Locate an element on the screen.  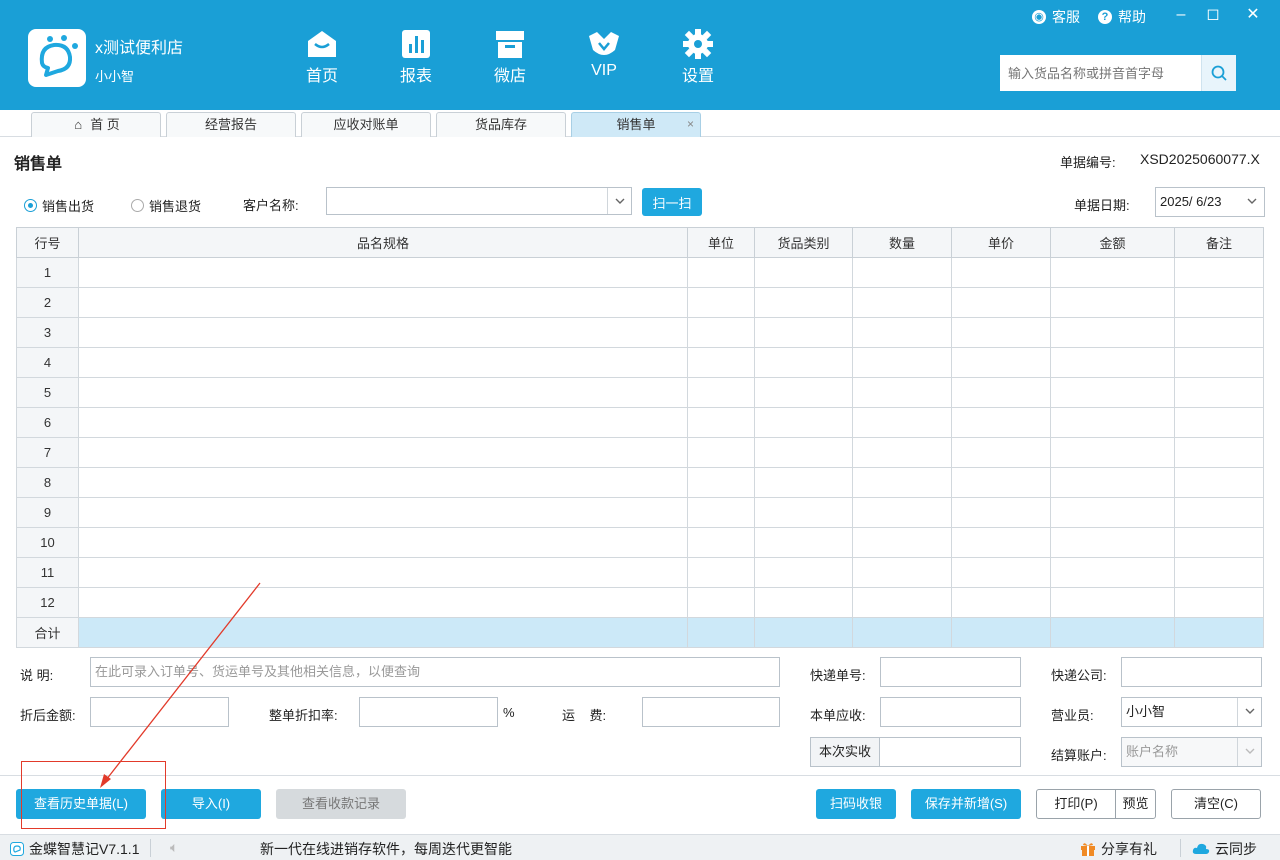
table-row: 1 is located at coordinates (640, 272).